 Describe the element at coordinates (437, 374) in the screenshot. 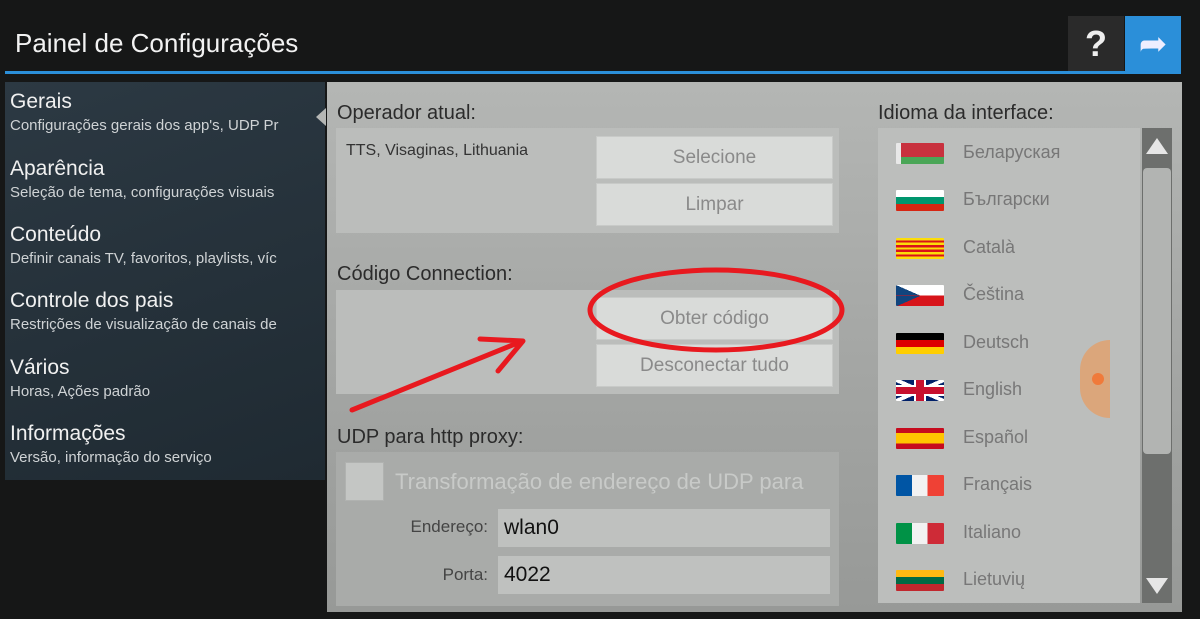

I see `annotation-arrow` at that location.